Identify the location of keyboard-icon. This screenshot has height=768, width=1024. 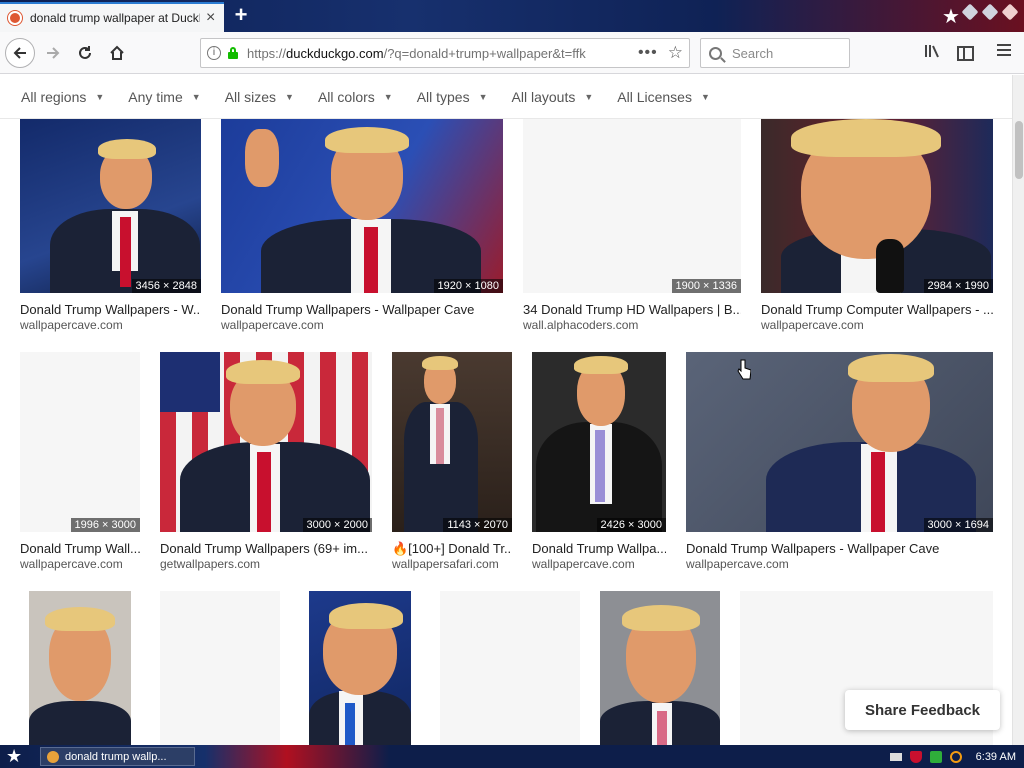
(895, 756).